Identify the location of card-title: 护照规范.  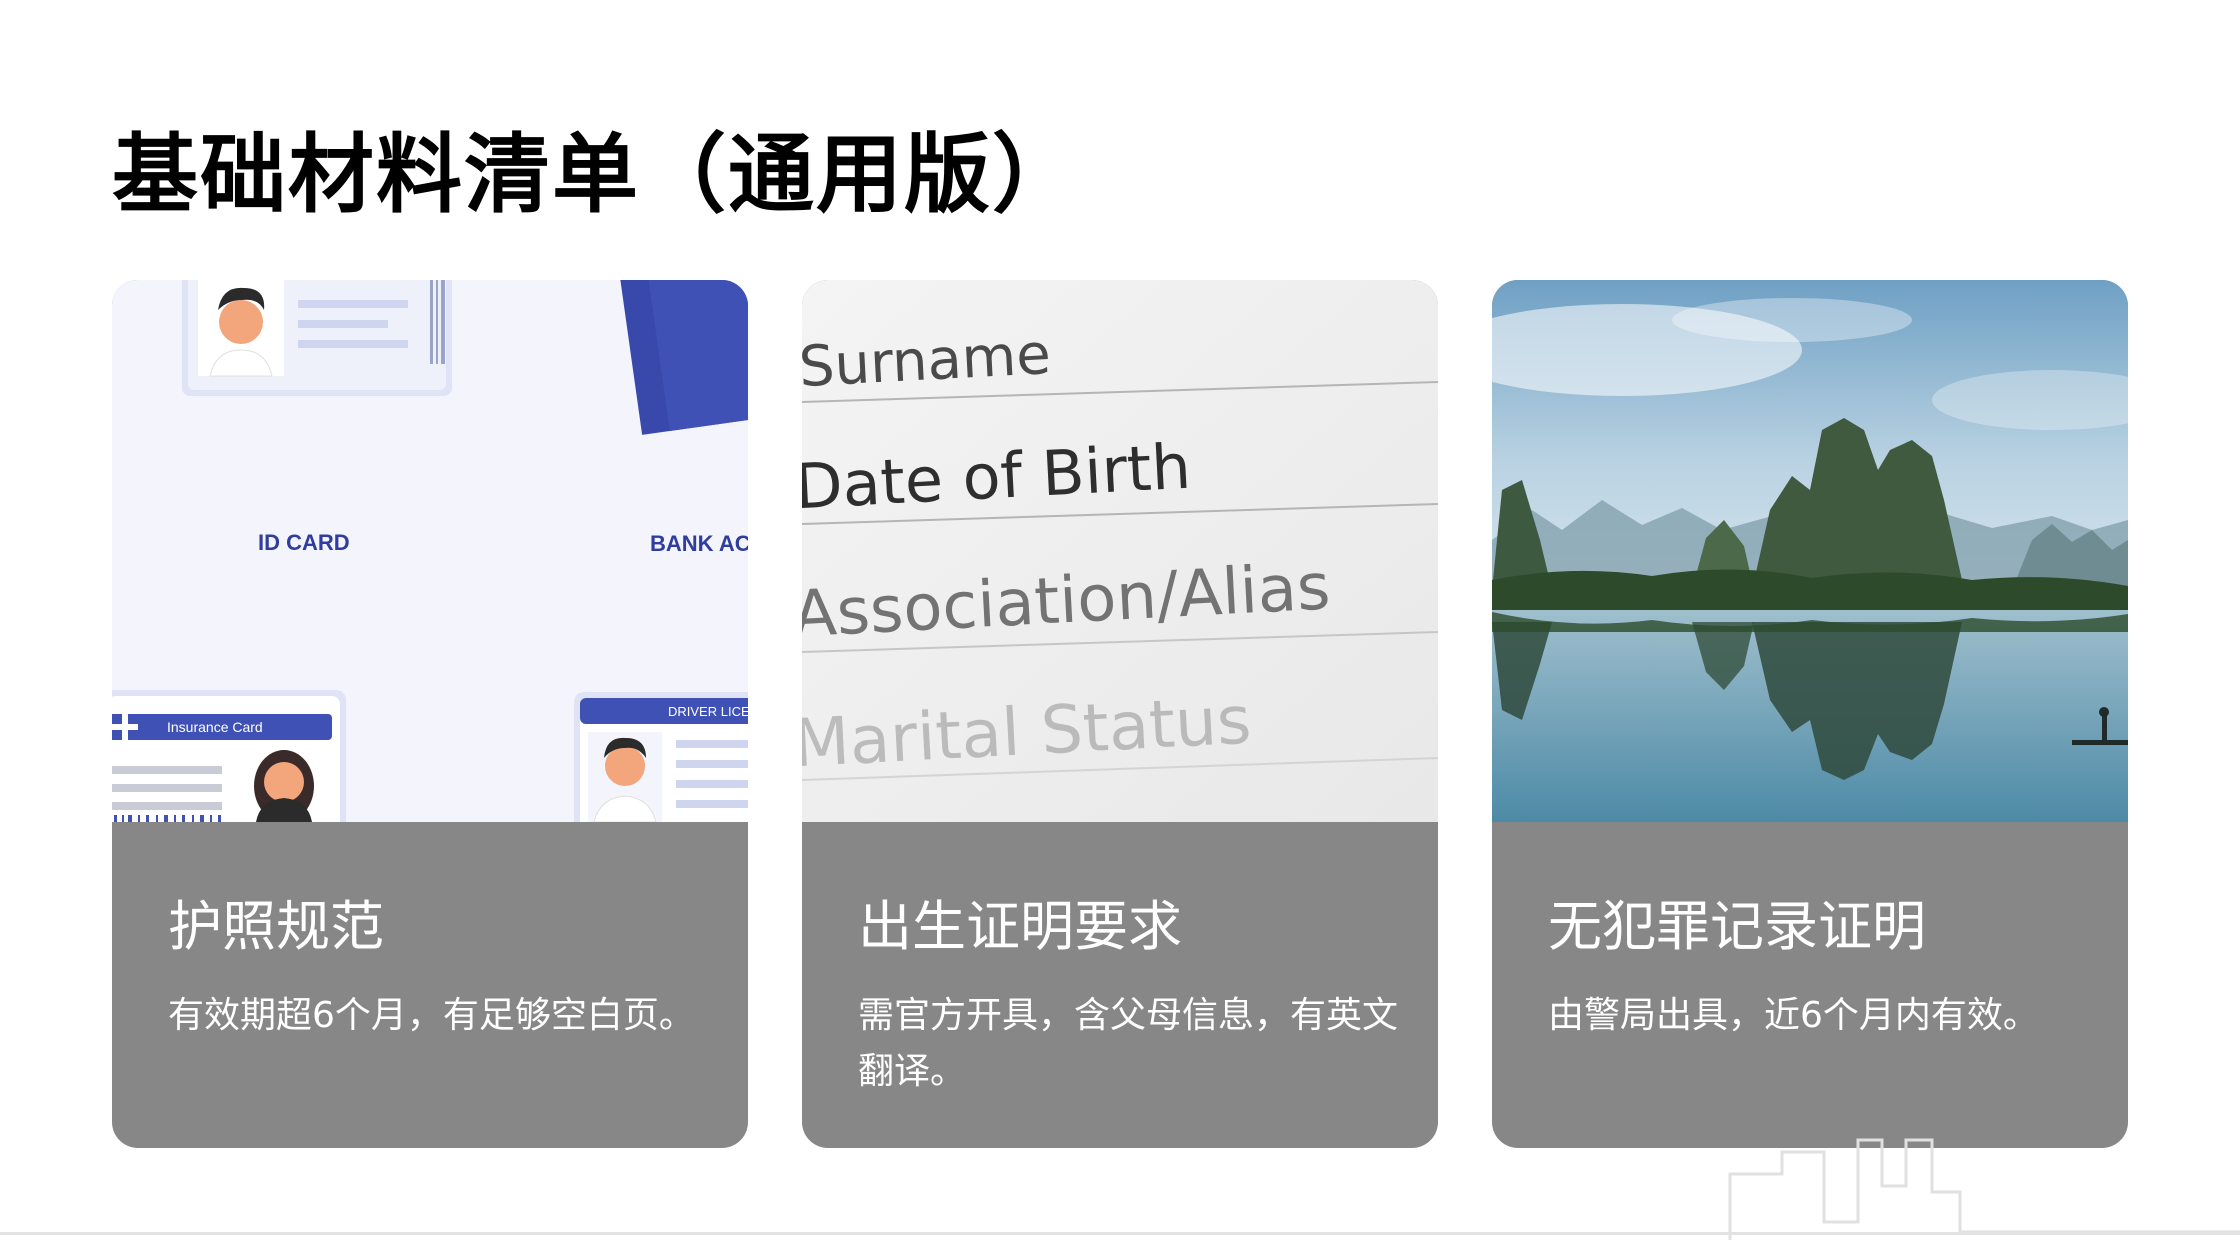
(276, 926).